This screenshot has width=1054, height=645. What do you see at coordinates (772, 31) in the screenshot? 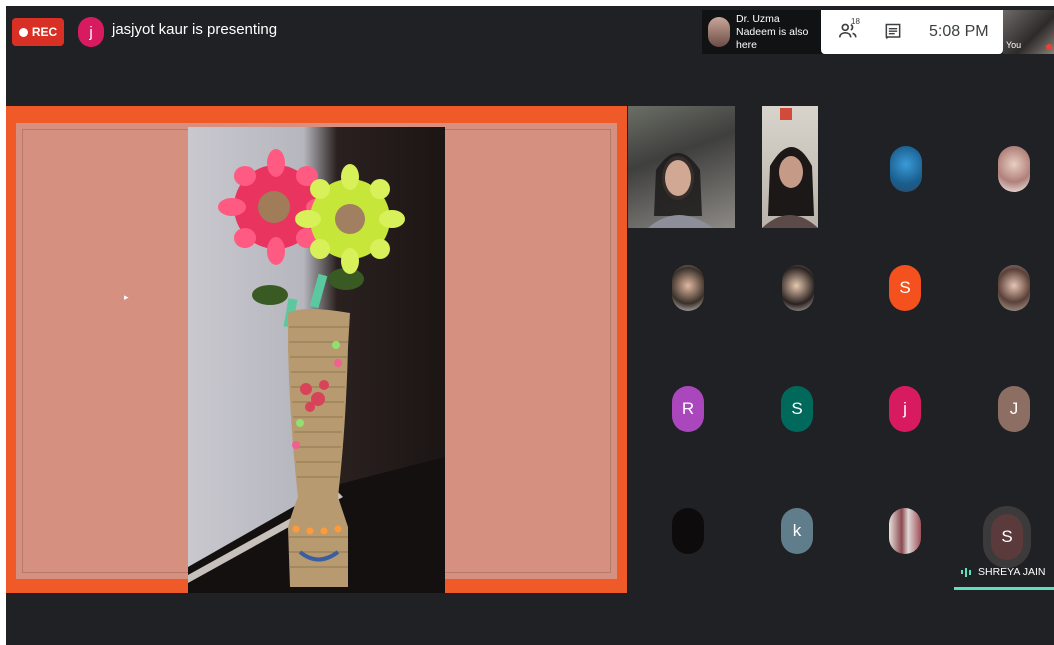
I see `also-here-text: Dr. Uzma Nadeem is also here` at bounding box center [772, 31].